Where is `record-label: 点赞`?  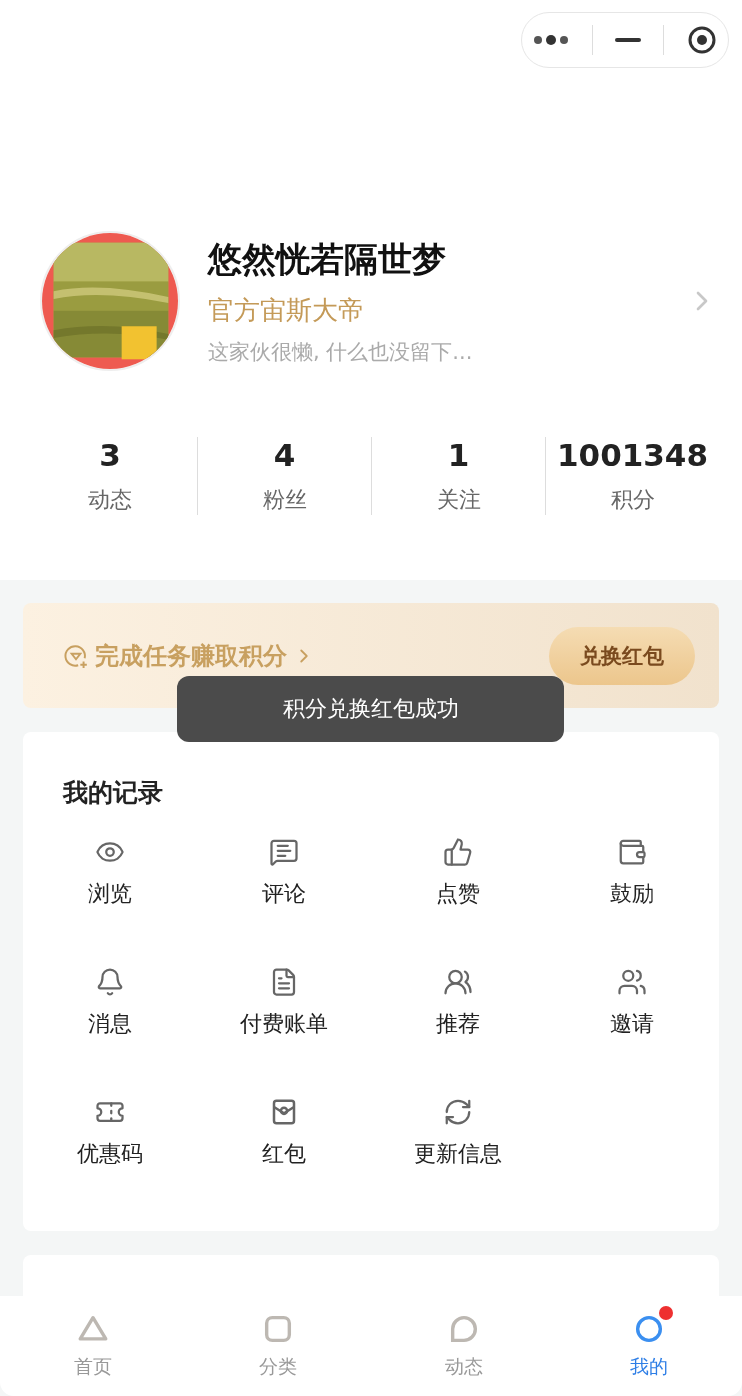 record-label: 点赞 is located at coordinates (458, 894).